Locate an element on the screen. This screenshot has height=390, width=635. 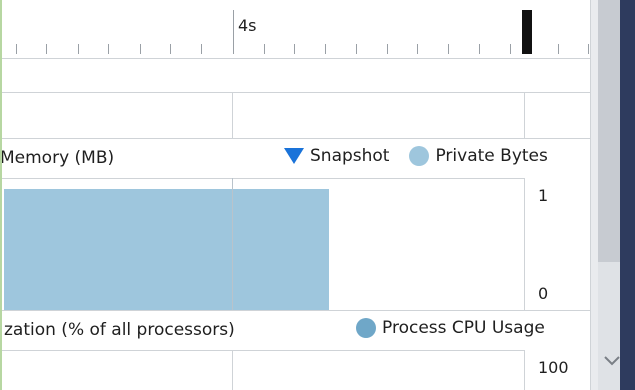
memory-axis-max: 1 is located at coordinates (543, 195).